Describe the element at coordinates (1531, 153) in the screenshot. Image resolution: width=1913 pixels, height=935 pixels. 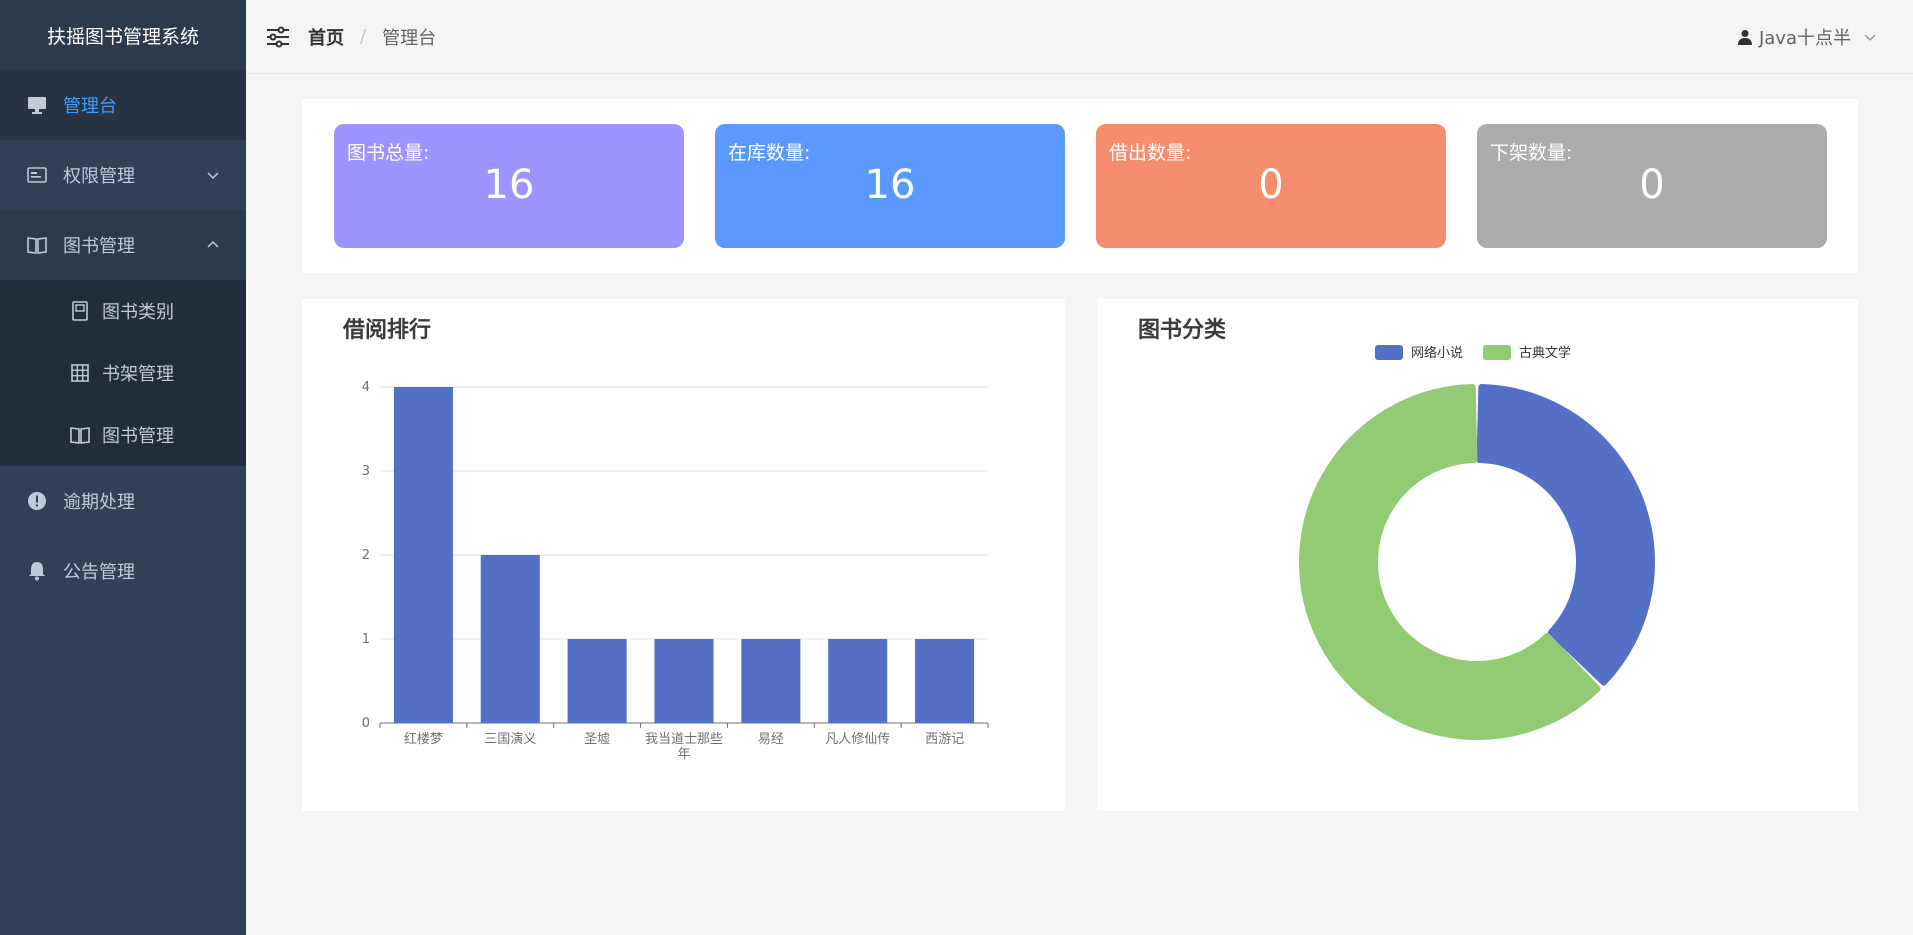
I see `stat-label: 下架数量:` at that location.